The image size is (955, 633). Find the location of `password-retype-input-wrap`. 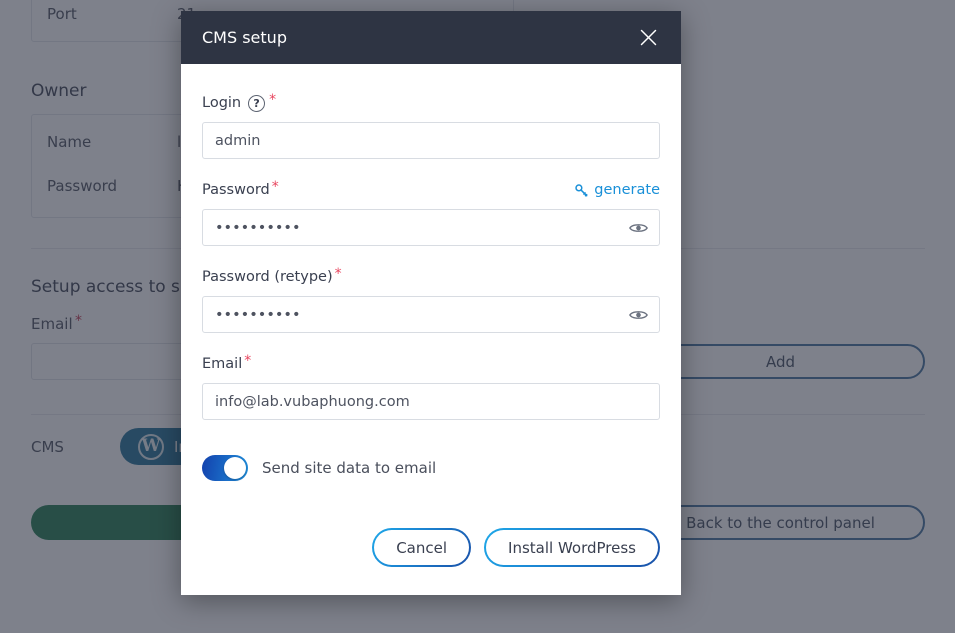

password-retype-input-wrap is located at coordinates (431, 314).